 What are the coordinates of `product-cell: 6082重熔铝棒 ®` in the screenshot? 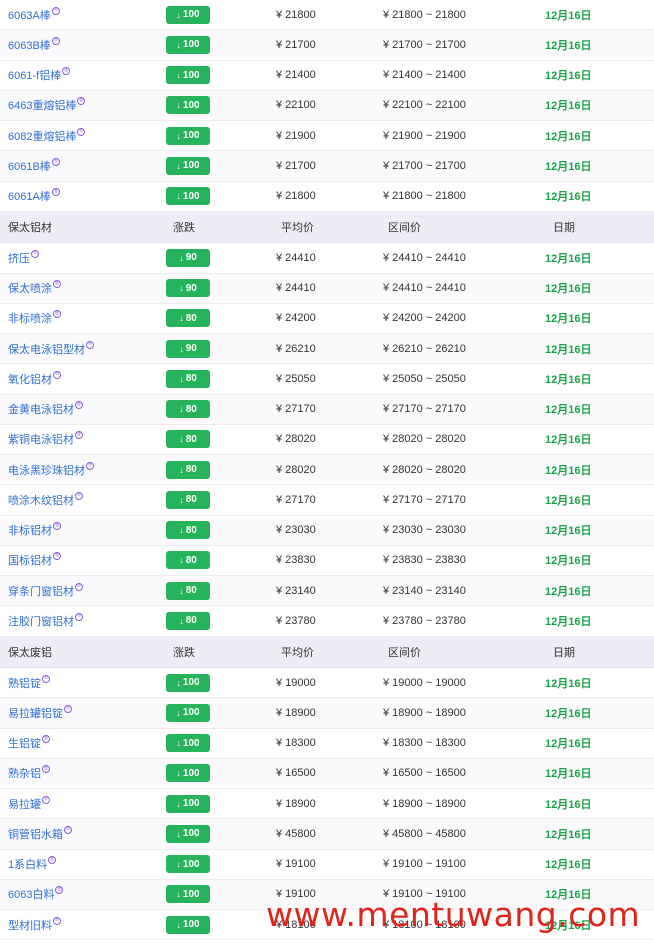 It's located at (47, 135).